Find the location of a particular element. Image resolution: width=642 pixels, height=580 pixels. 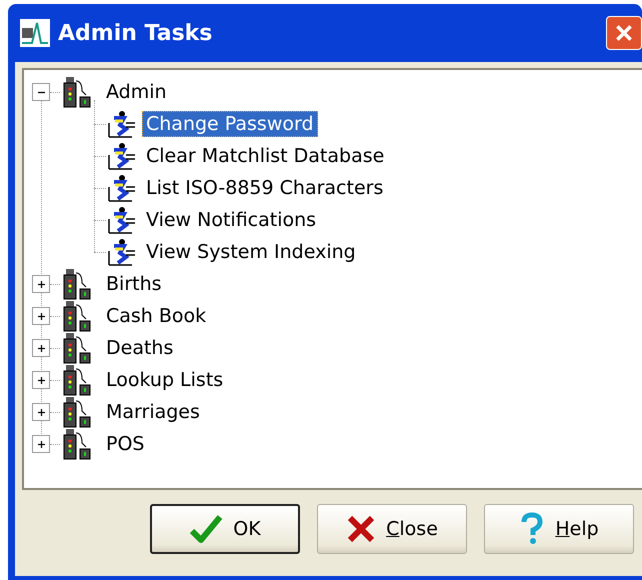

check-icon is located at coordinates (206, 529).